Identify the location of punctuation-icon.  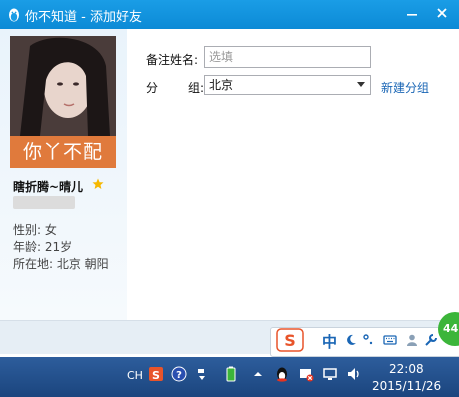
(369, 340).